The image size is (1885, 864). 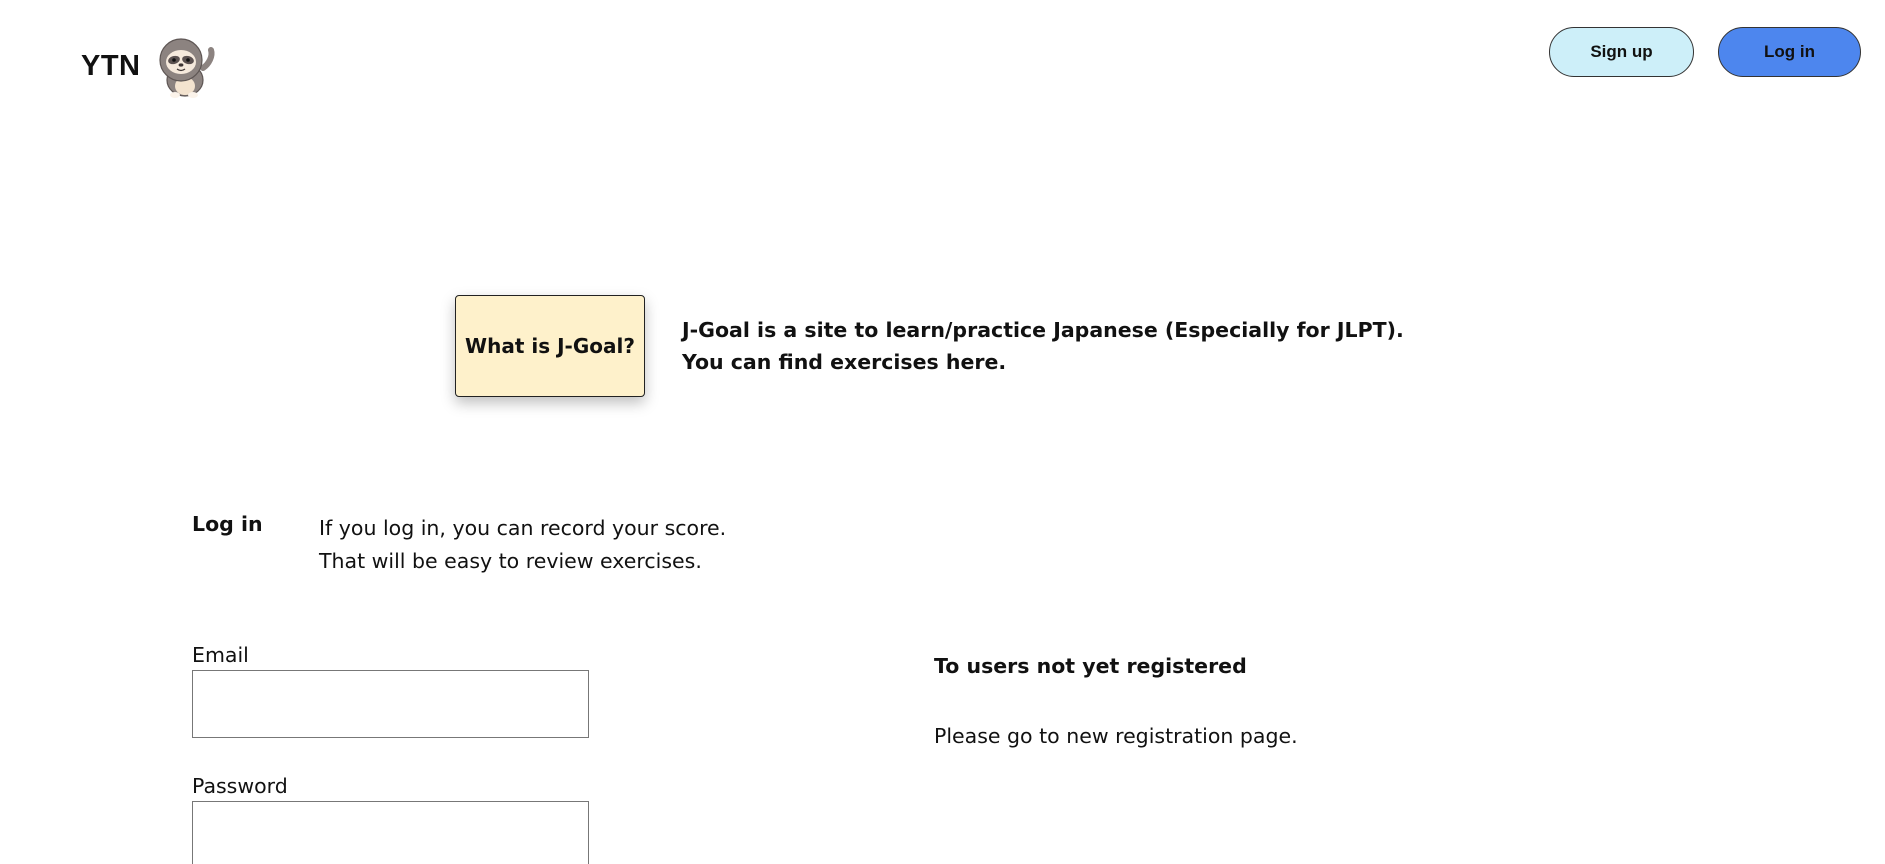 I want to click on password-field, so click(x=390, y=832).